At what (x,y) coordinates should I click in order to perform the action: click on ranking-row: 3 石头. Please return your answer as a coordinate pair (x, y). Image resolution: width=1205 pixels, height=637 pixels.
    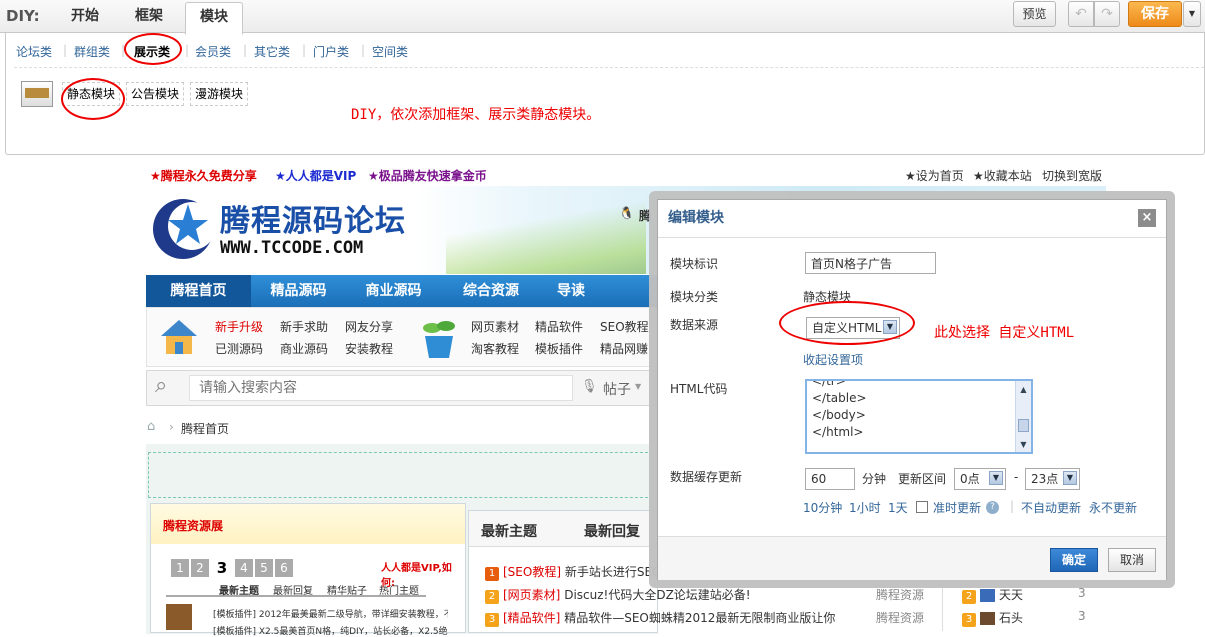
    Looking at the image, I should click on (992, 618).